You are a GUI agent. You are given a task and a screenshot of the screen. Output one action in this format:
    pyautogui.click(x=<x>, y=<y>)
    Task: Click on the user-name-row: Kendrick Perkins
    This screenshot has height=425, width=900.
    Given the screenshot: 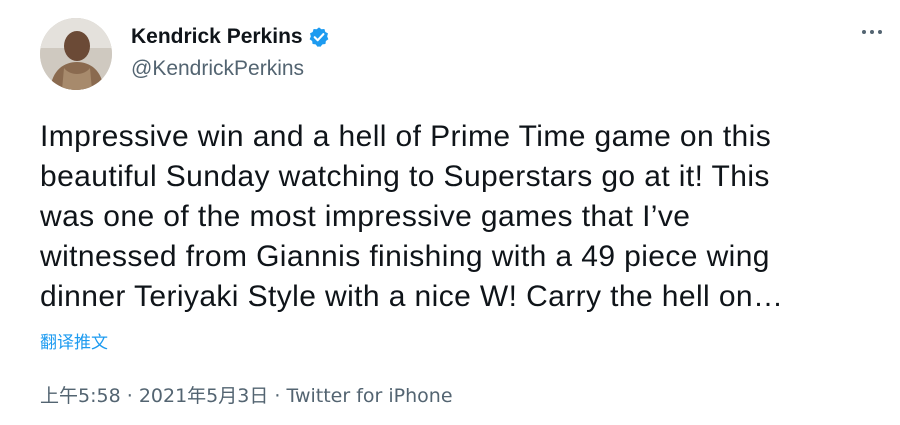 What is the action you would take?
    pyautogui.click(x=230, y=37)
    